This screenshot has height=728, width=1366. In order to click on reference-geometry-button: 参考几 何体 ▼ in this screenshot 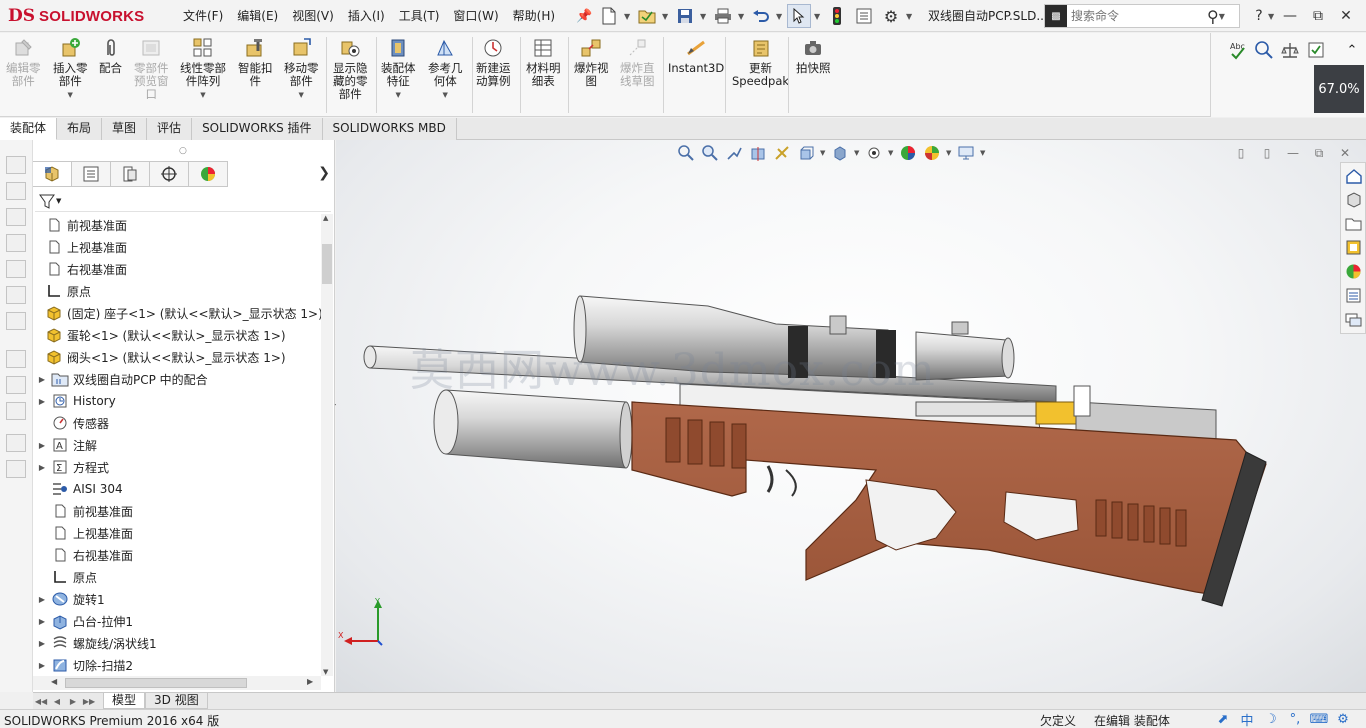, I will do `click(445, 69)`.